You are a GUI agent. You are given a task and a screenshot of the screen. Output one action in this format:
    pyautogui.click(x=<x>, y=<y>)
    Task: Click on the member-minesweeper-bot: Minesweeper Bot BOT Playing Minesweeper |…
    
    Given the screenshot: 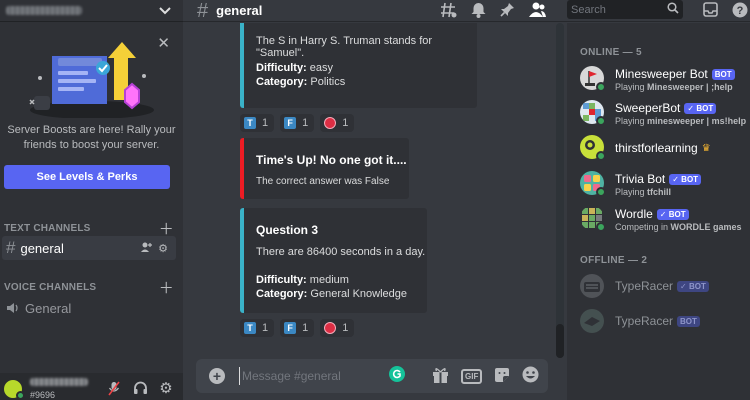 What is the action you would take?
    pyautogui.click(x=664, y=80)
    